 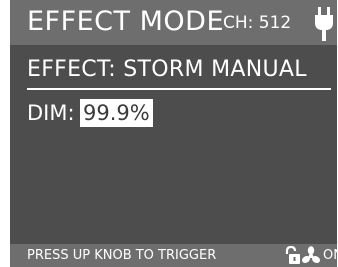 I want to click on dim-label: DIM:, so click(x=51, y=113).